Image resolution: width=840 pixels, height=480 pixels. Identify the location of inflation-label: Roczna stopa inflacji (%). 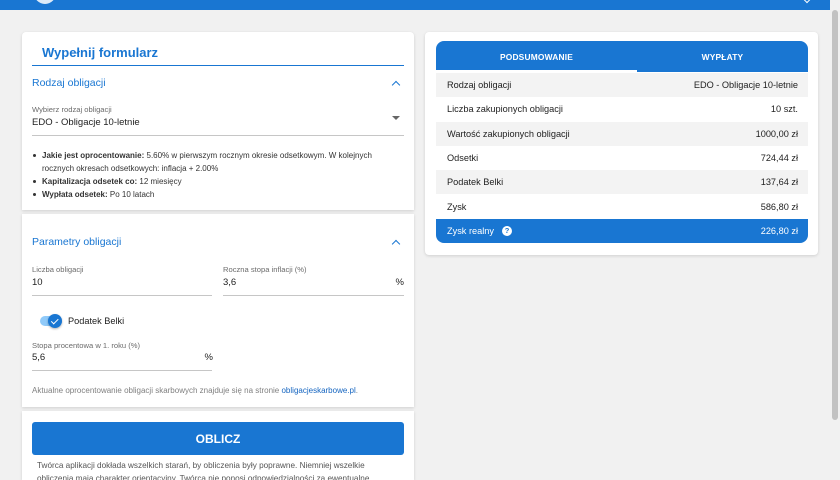
(265, 269).